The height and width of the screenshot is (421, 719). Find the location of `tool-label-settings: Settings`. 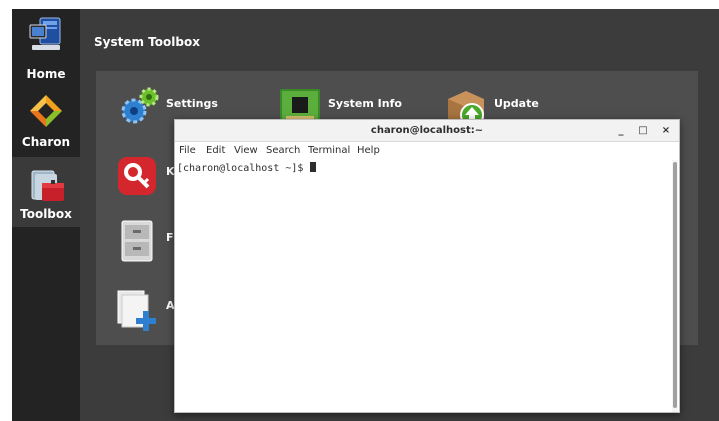

tool-label-settings: Settings is located at coordinates (192, 103).